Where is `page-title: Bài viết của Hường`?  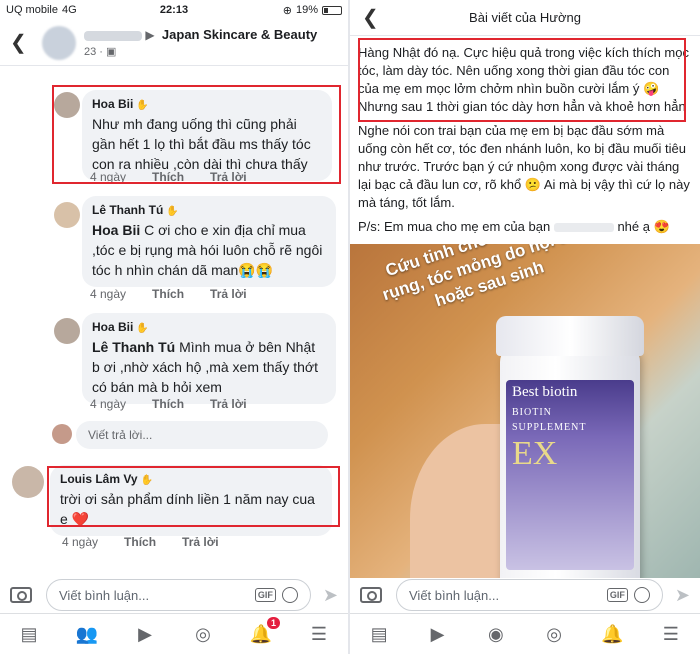 page-title: Bài viết của Hường is located at coordinates (525, 17).